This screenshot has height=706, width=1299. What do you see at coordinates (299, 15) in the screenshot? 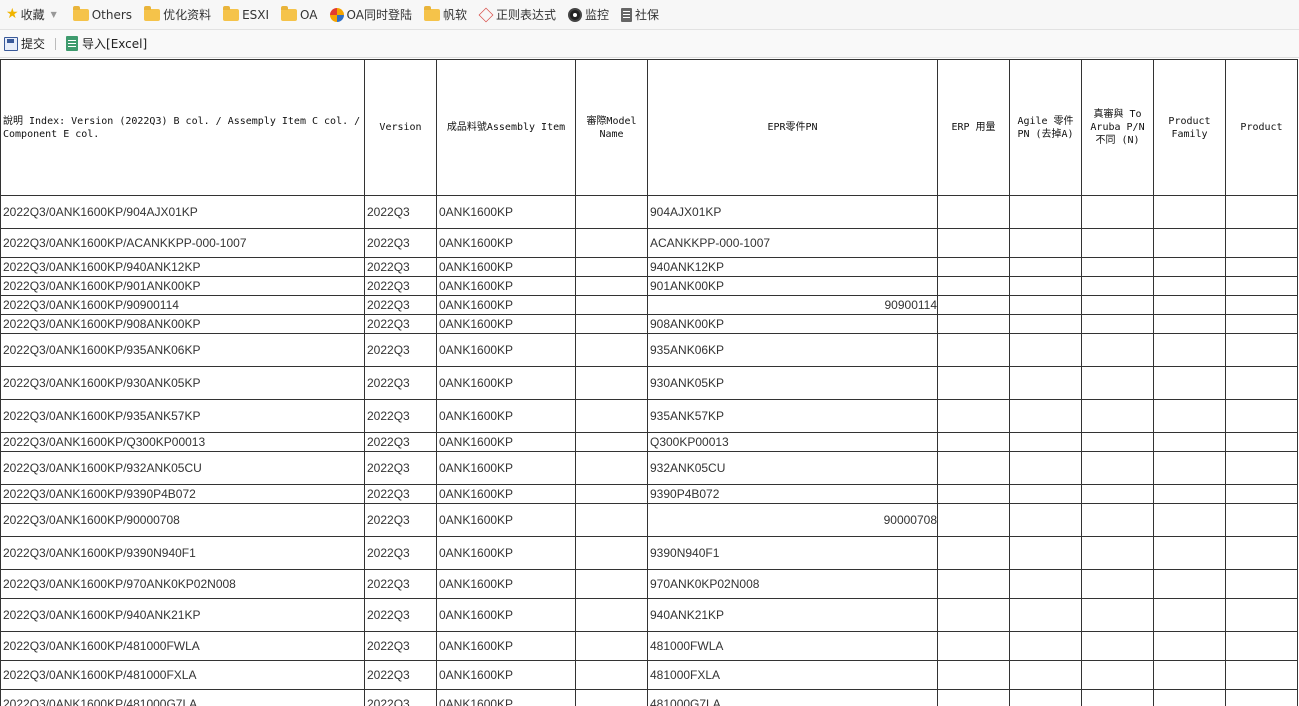
I see `bookmark-oa: OA` at bounding box center [299, 15].